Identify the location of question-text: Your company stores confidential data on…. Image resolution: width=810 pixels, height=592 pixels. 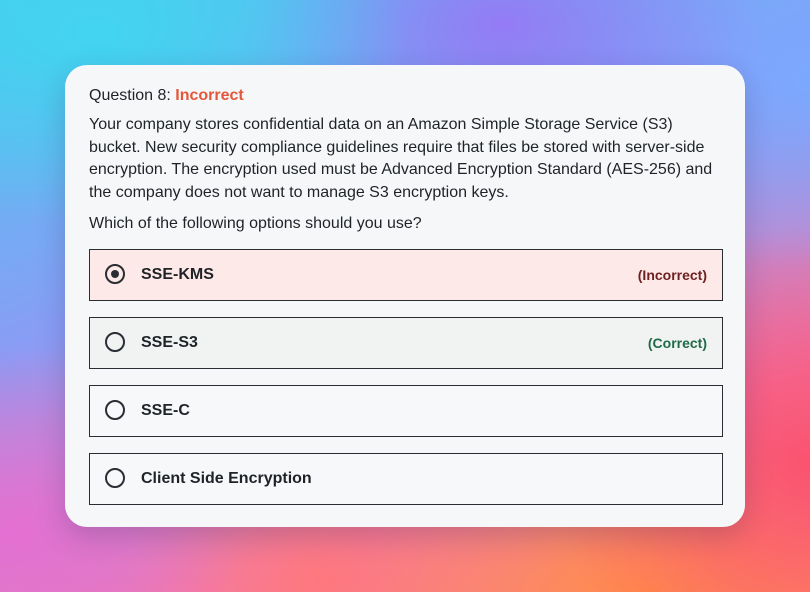
(401, 158).